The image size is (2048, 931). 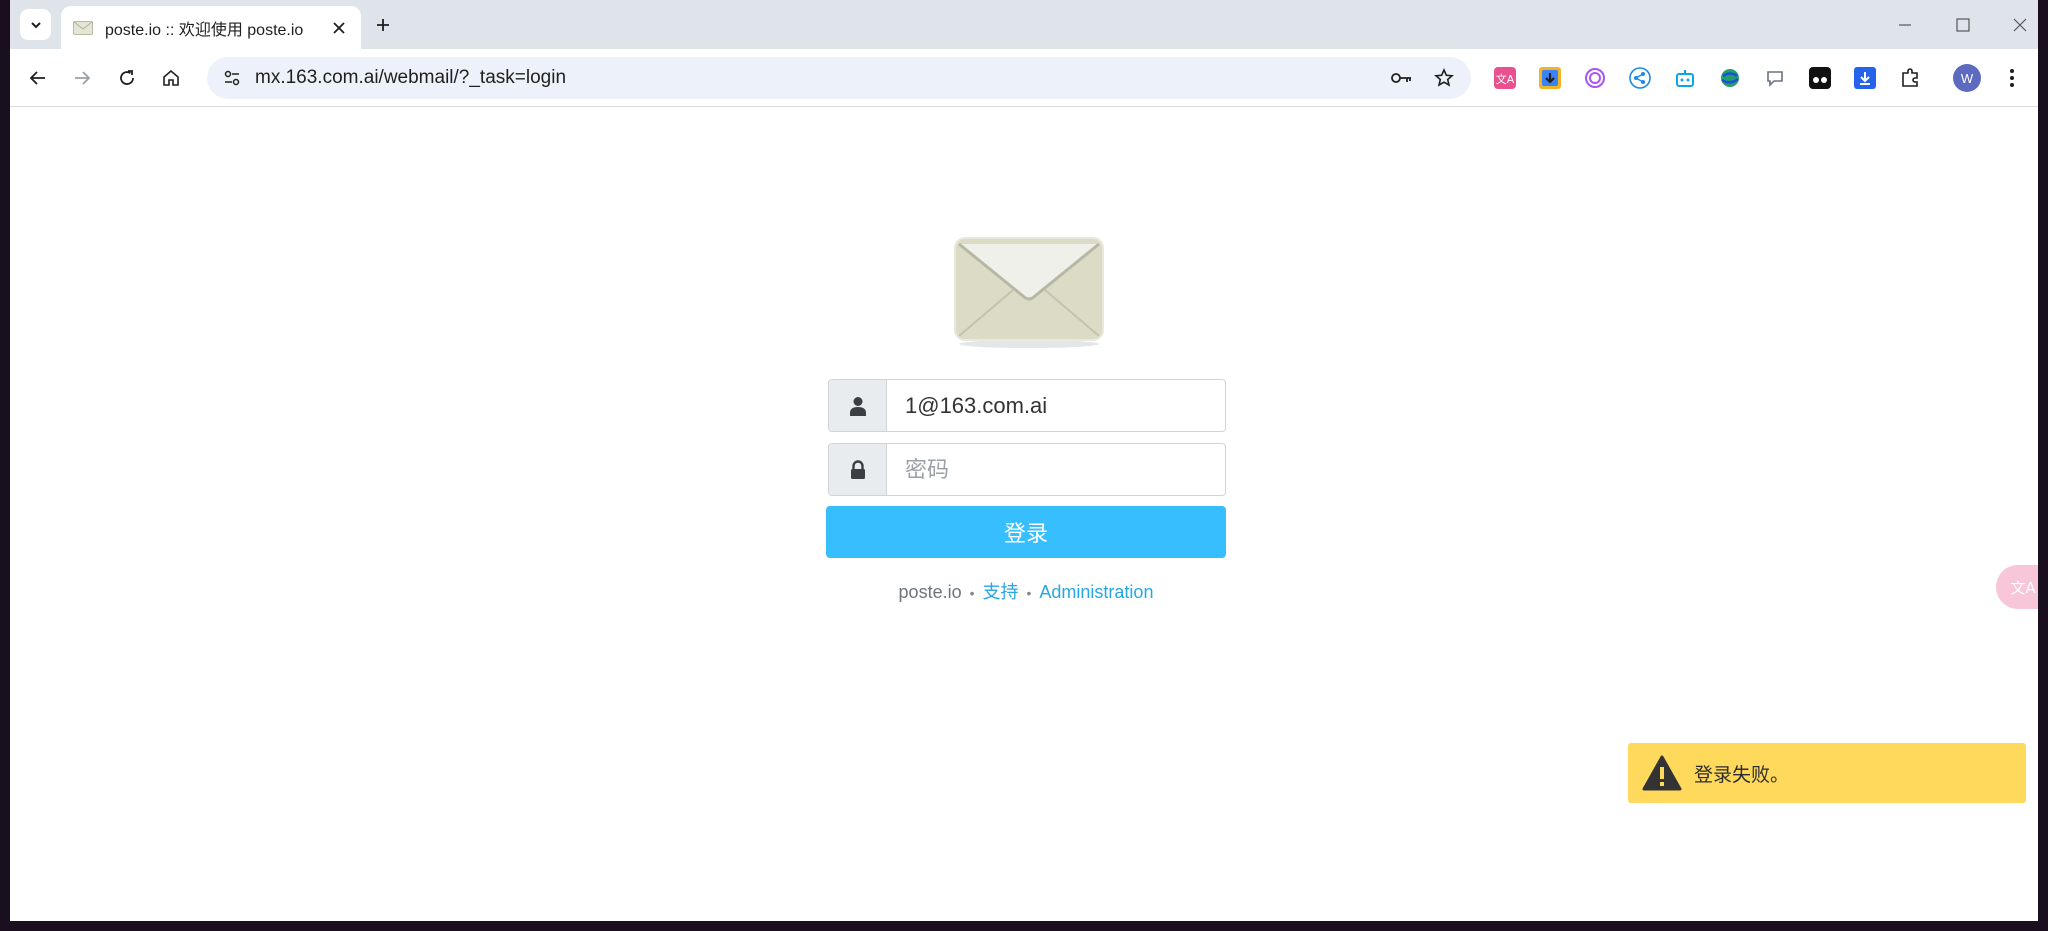 What do you see at coordinates (1742, 774) in the screenshot?
I see `notification-message: 登录失败。` at bounding box center [1742, 774].